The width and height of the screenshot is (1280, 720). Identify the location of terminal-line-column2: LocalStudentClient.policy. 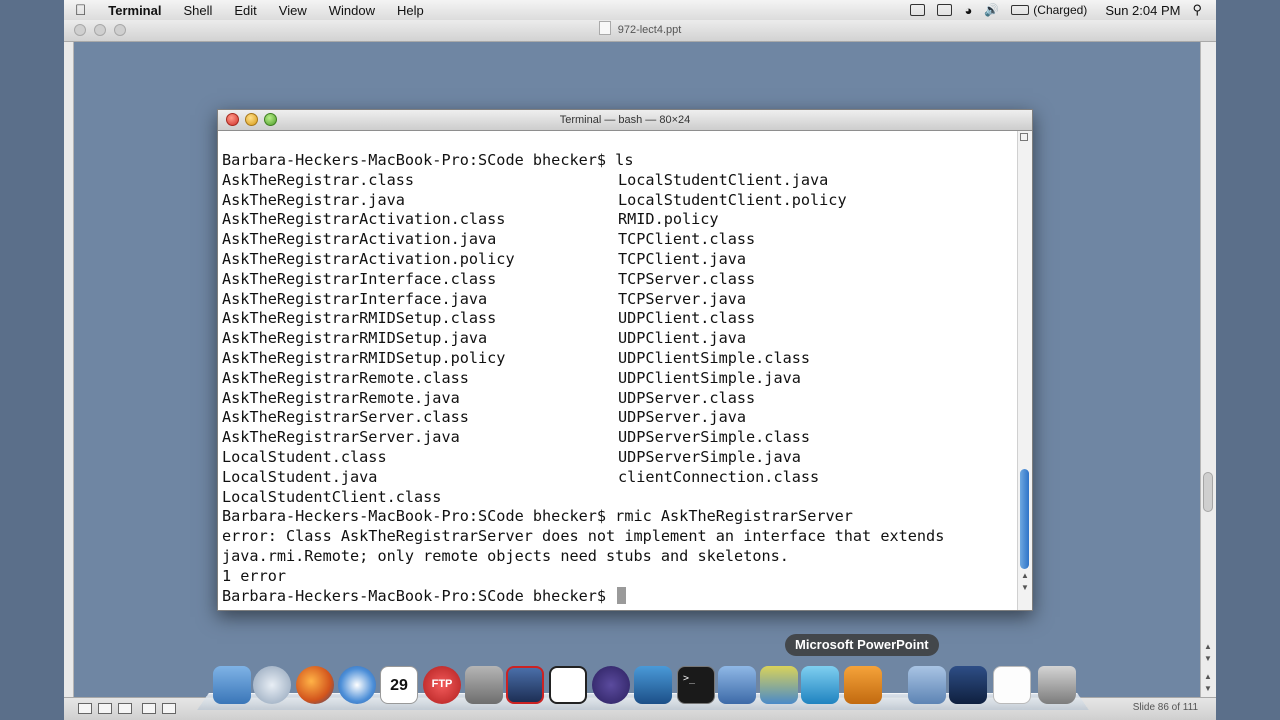
(732, 199).